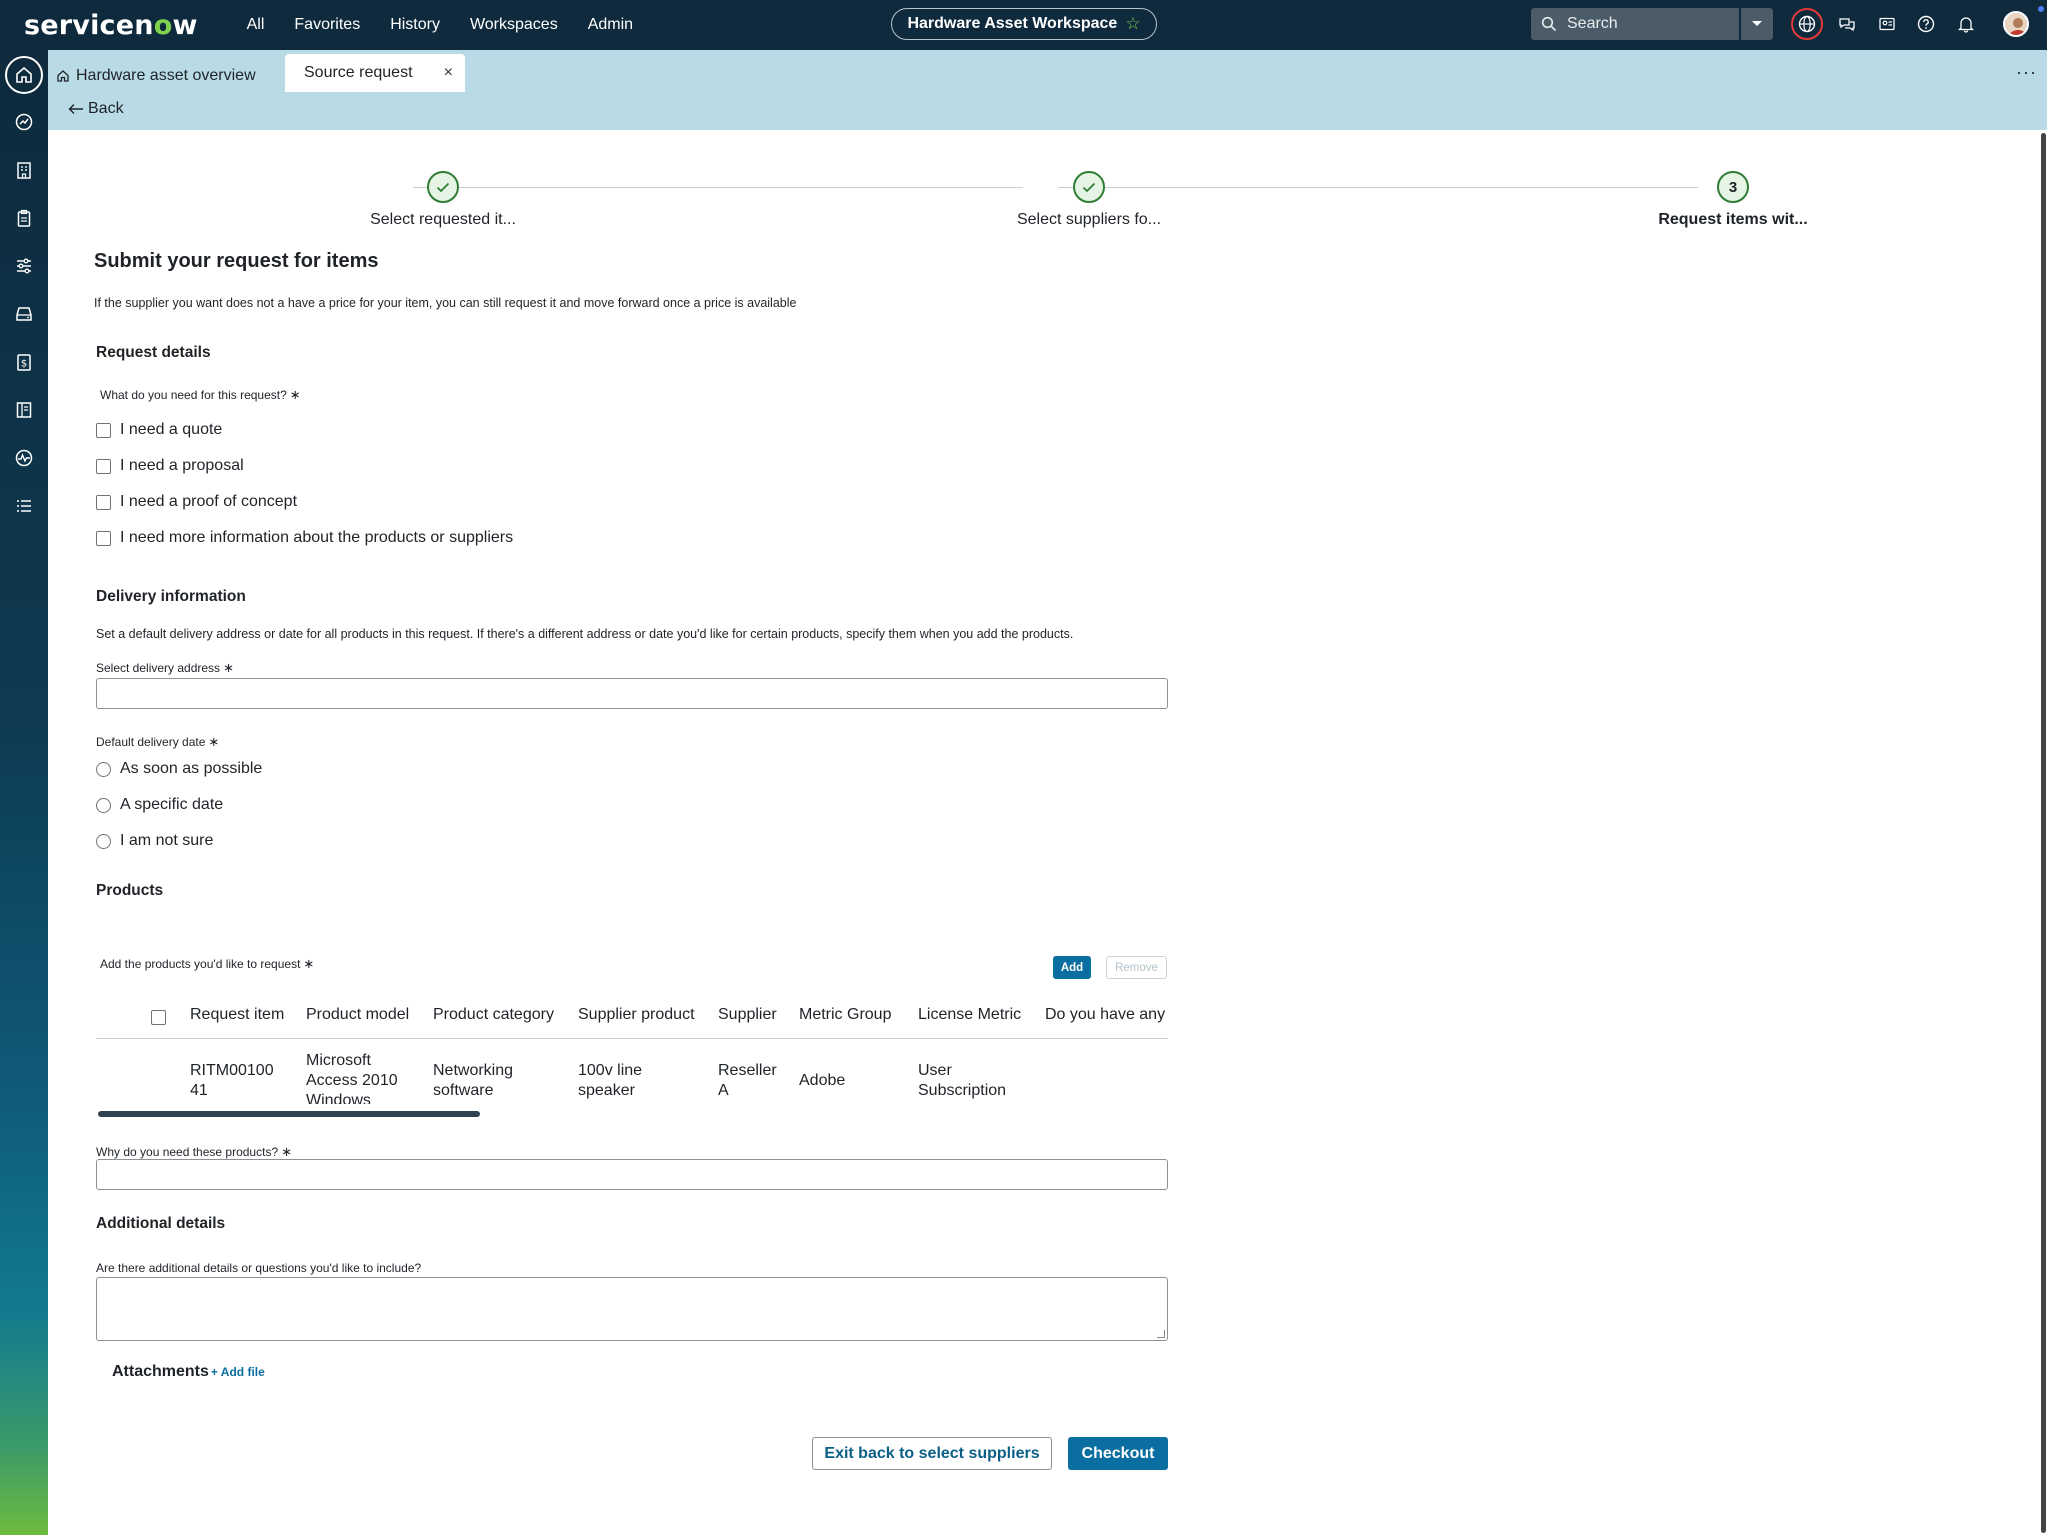 Image resolution: width=2047 pixels, height=1535 pixels. What do you see at coordinates (130, 890) in the screenshot?
I see `products-heading: Products` at bounding box center [130, 890].